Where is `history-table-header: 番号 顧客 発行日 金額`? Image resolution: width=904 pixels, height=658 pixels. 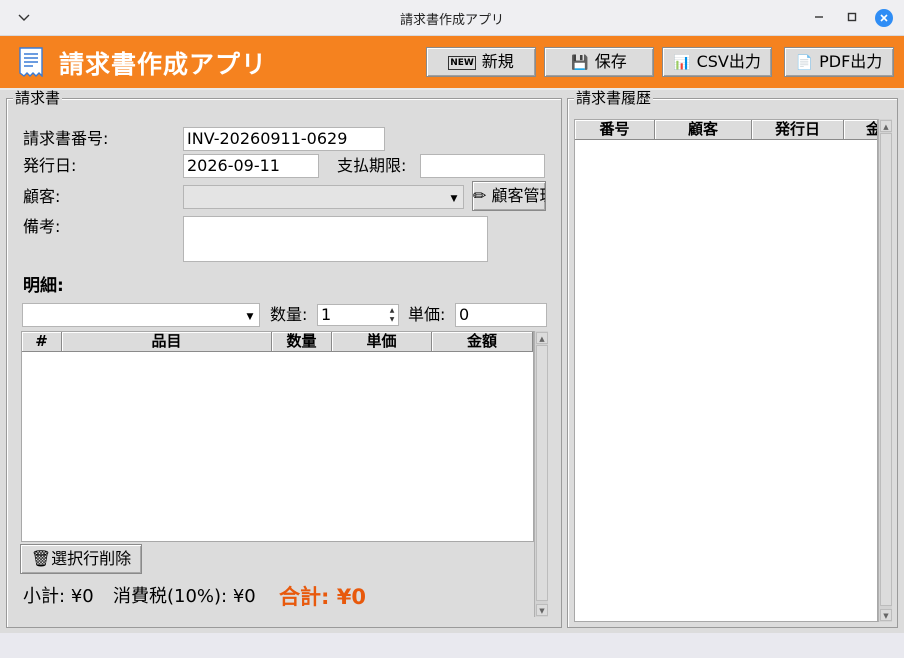 history-table-header: 番号 顧客 発行日 金額 is located at coordinates (726, 130).